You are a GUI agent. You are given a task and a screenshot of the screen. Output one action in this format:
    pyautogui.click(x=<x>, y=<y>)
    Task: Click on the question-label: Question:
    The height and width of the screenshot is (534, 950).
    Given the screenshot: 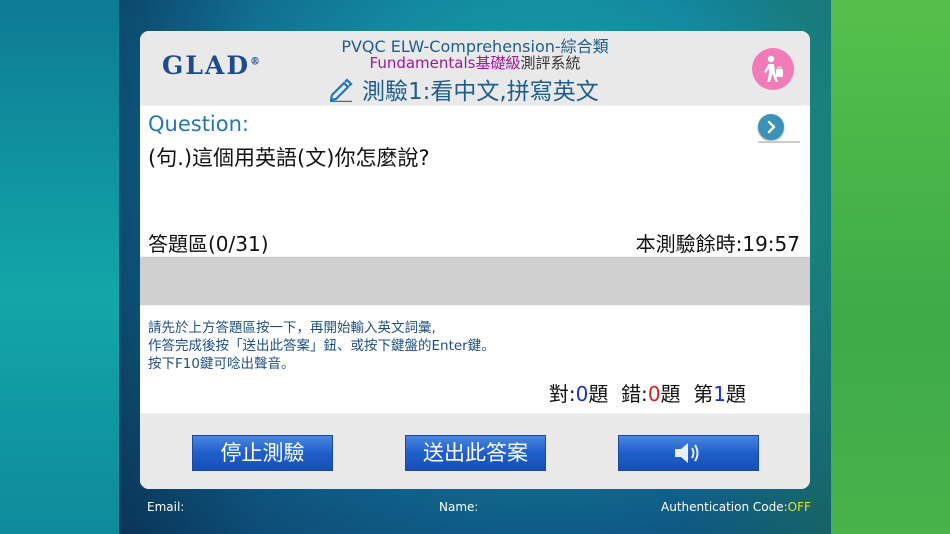 What is the action you would take?
    pyautogui.click(x=199, y=124)
    